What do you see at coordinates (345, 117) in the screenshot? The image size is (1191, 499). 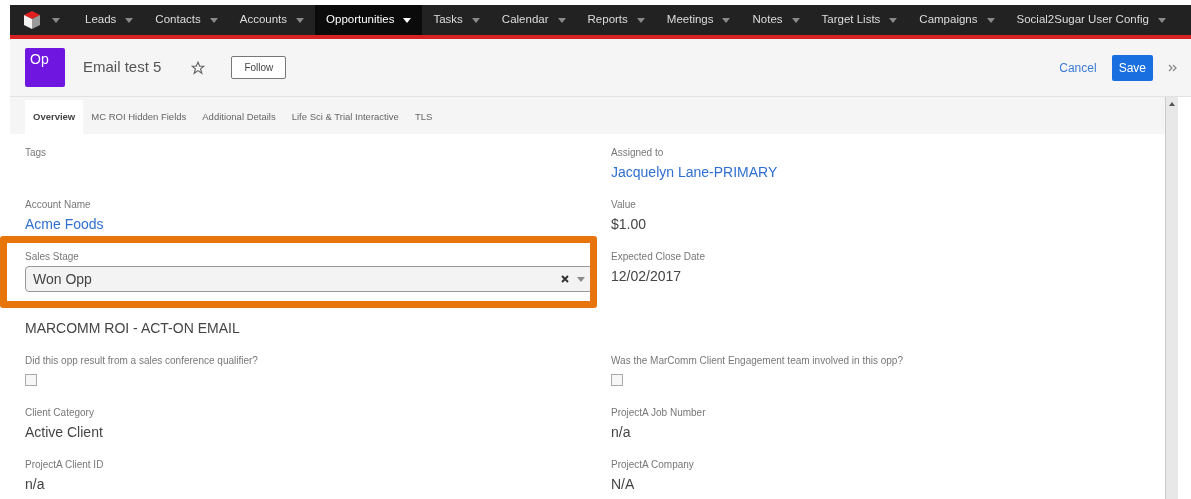 I see `tab: Life Sci & Trial Interactive` at bounding box center [345, 117].